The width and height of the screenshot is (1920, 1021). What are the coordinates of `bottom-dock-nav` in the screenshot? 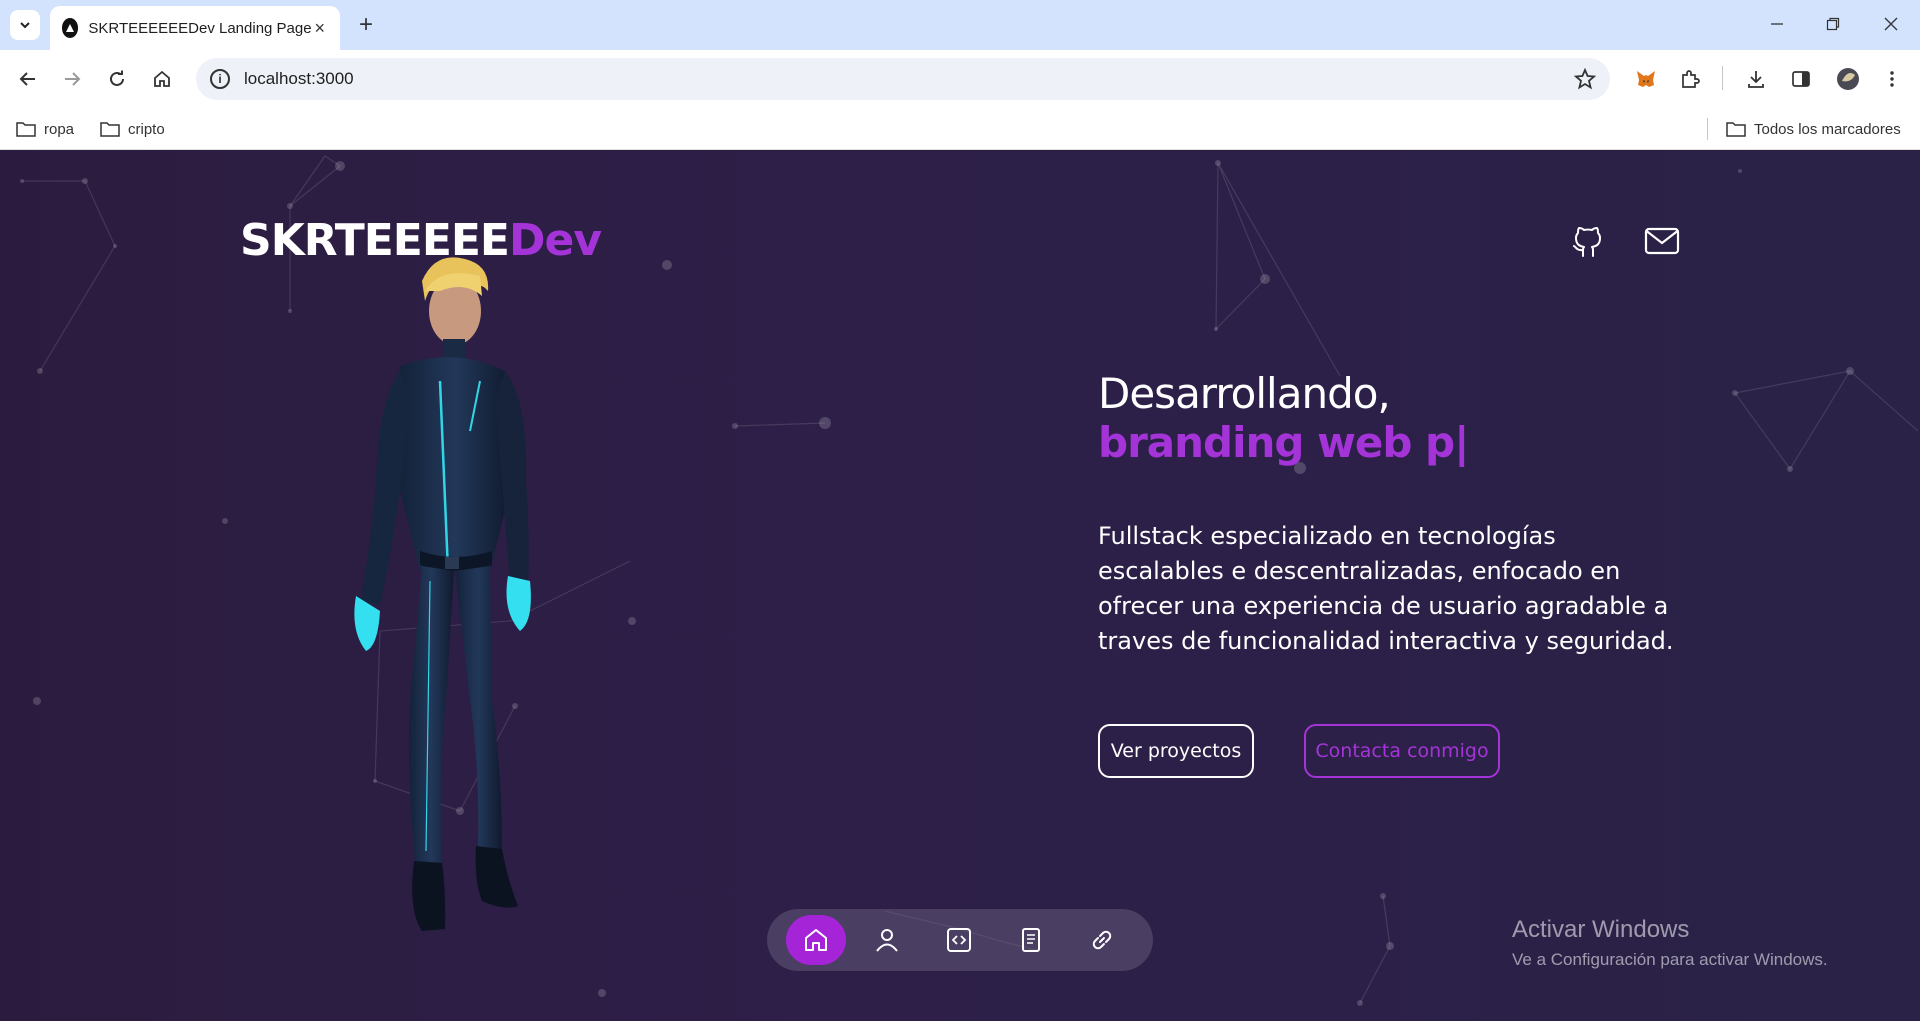 It's located at (960, 940).